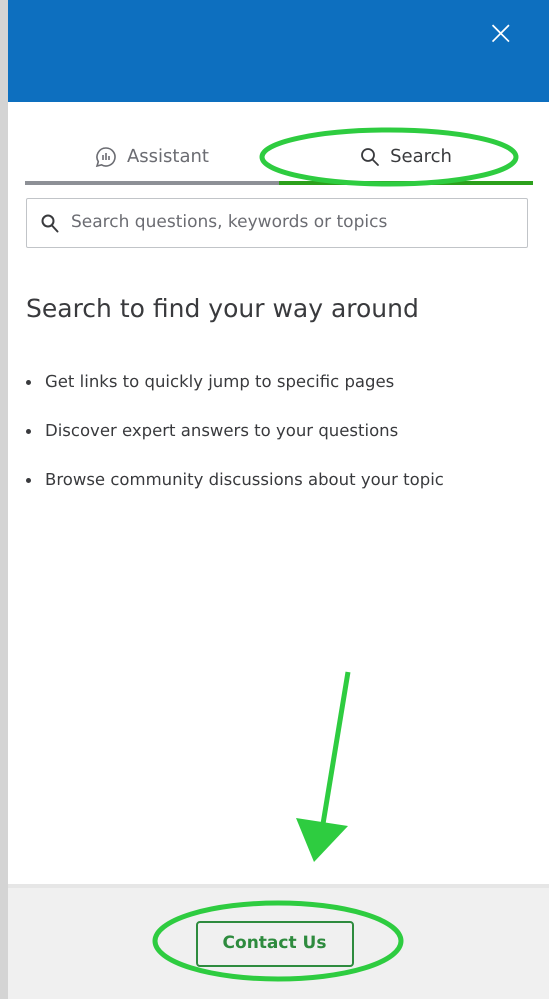 This screenshot has width=549, height=999. What do you see at coordinates (221, 431) in the screenshot?
I see `bullet-text: Discover expert answers to your questions` at bounding box center [221, 431].